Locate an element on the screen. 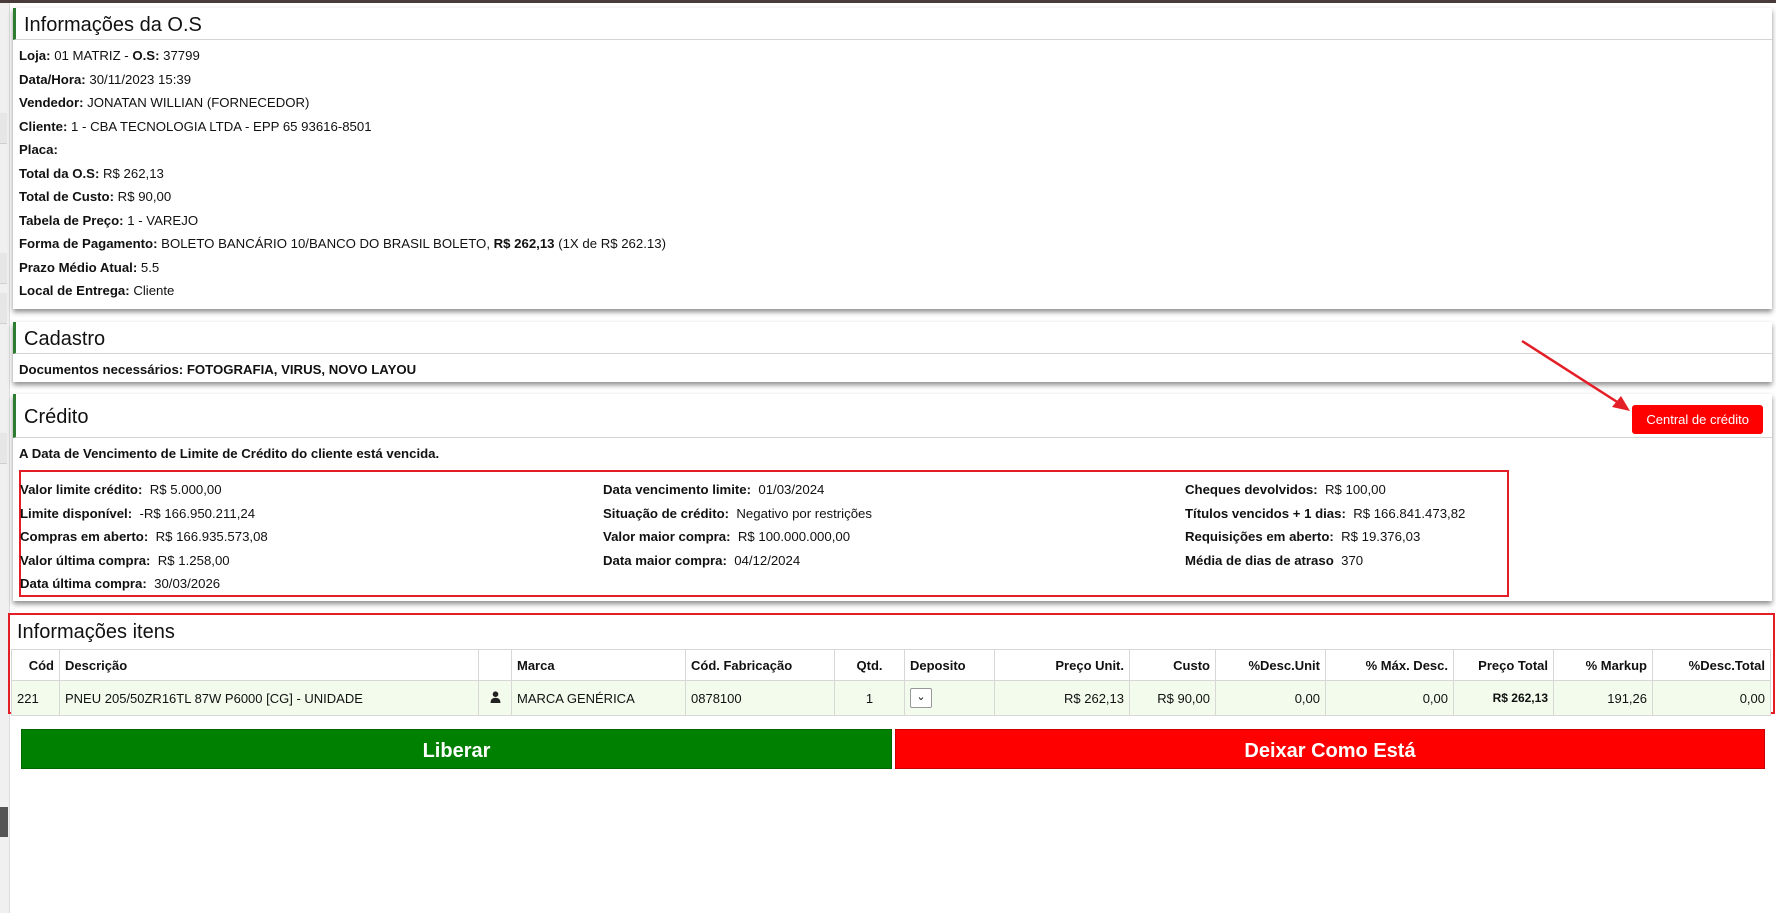  field-value: 30/03/2026 is located at coordinates (187, 583).